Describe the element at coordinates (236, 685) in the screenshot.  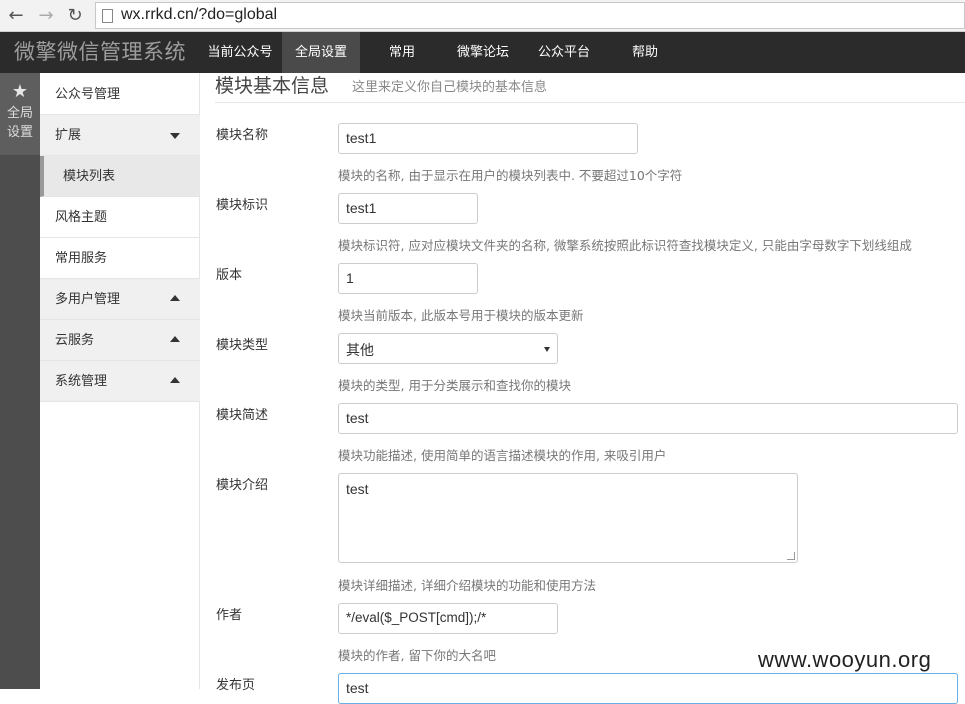
I see `publish-page-label: 发布页` at that location.